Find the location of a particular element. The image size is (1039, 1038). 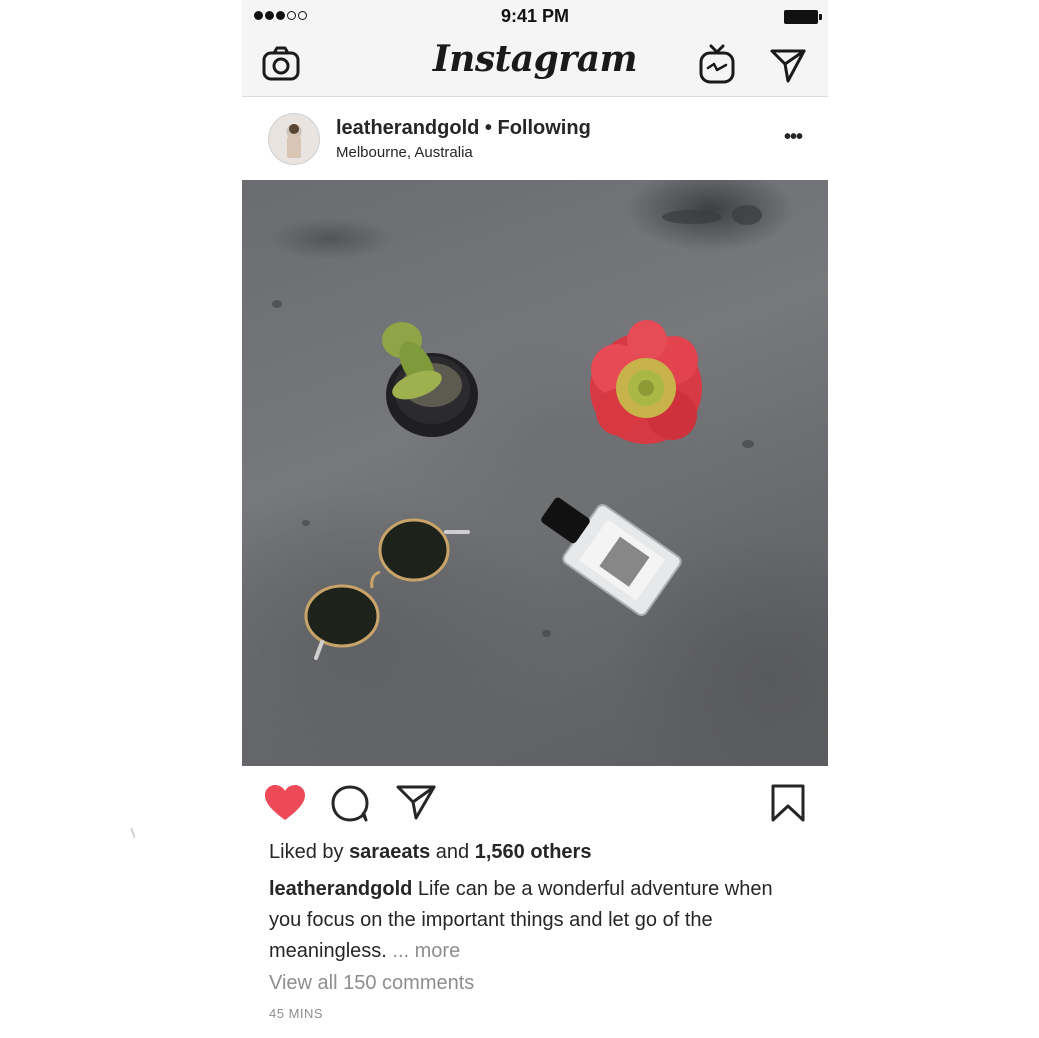

stray-mark is located at coordinates (133, 833).